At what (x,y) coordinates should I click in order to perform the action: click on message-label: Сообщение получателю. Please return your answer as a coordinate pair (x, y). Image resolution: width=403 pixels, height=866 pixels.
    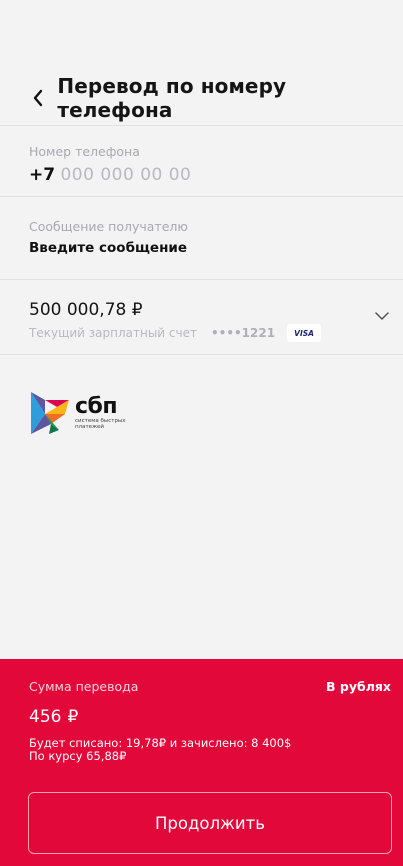
    Looking at the image, I should click on (108, 226).